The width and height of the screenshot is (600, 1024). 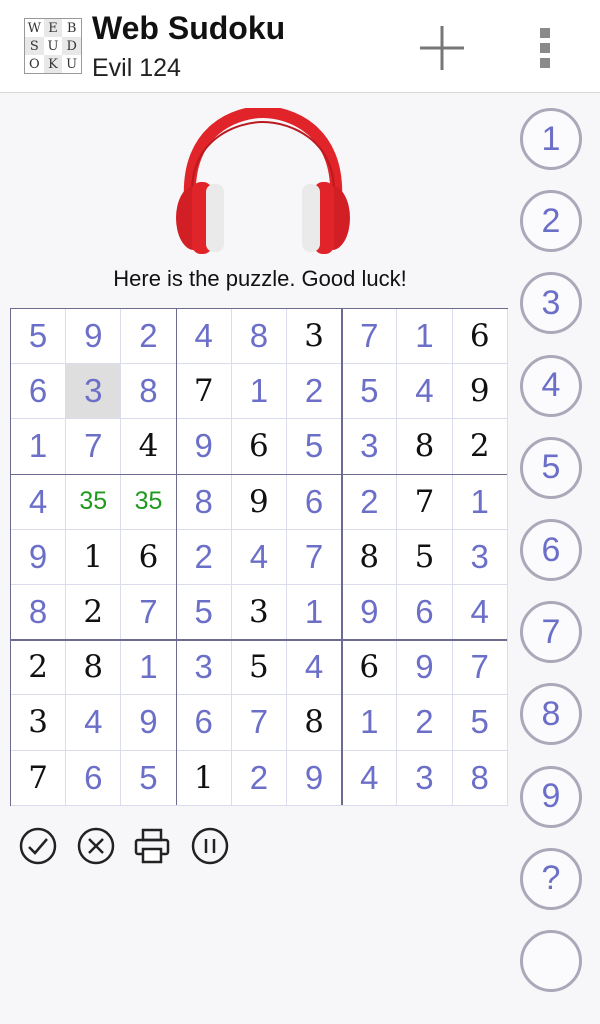 What do you see at coordinates (551, 385) in the screenshot?
I see `numpad-button-4: 4` at bounding box center [551, 385].